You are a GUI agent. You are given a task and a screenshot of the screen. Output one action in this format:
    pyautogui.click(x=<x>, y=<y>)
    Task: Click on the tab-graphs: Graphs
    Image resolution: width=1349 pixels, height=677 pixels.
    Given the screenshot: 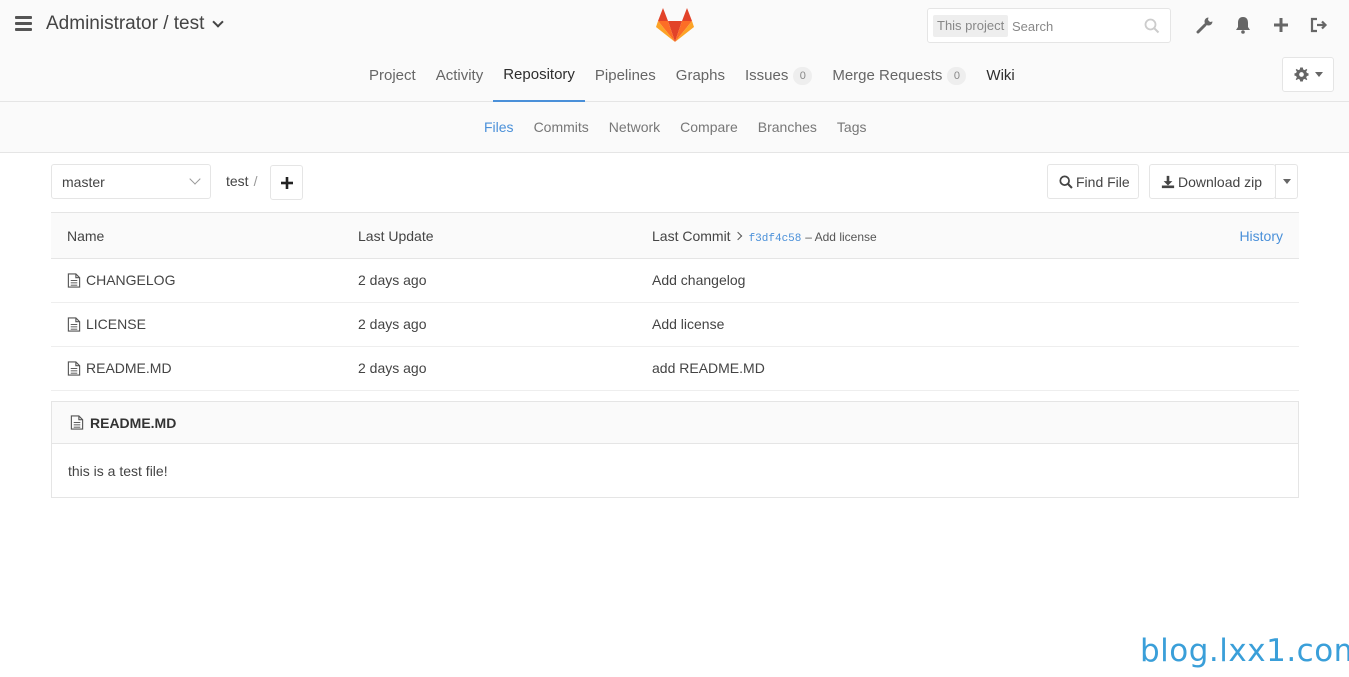 What is the action you would take?
    pyautogui.click(x=700, y=76)
    